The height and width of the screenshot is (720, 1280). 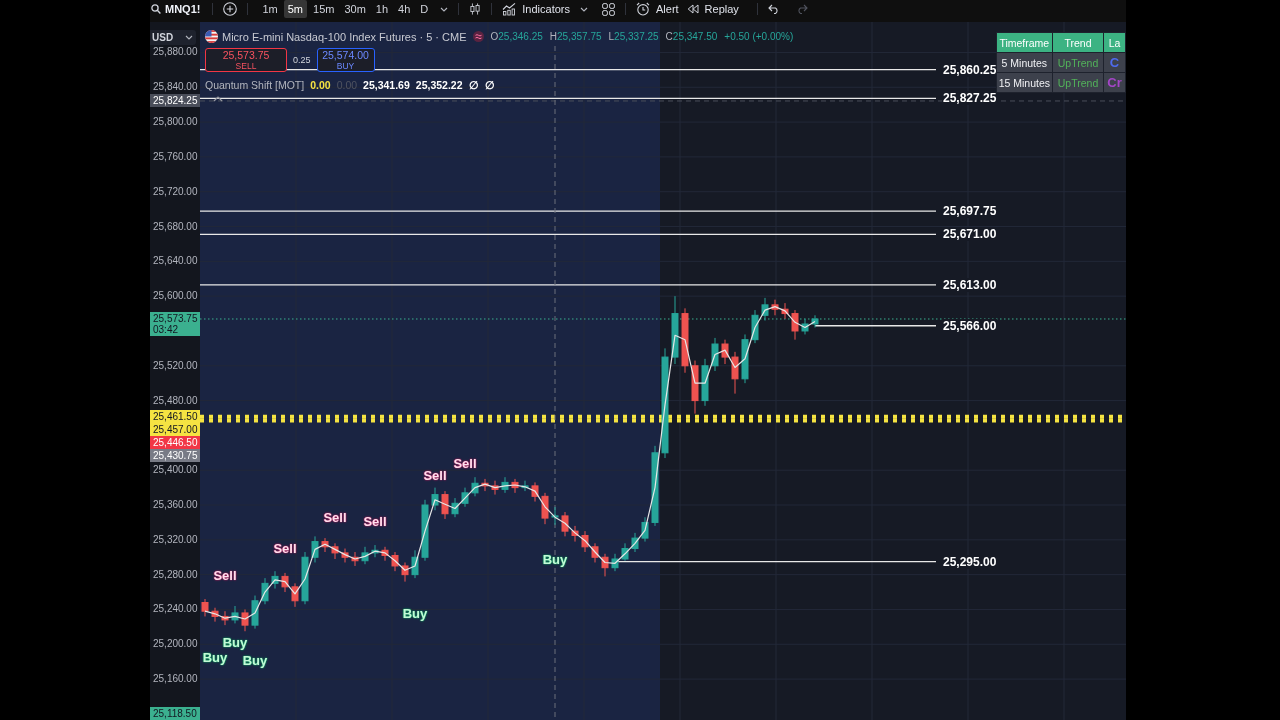 I want to click on price-axis-label: 25,680.00, so click(x=175, y=226).